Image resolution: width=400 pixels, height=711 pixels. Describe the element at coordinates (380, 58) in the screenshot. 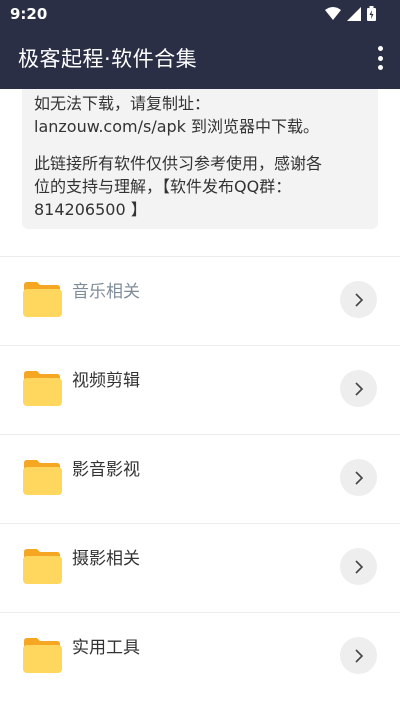

I see `more-vert-icon` at that location.